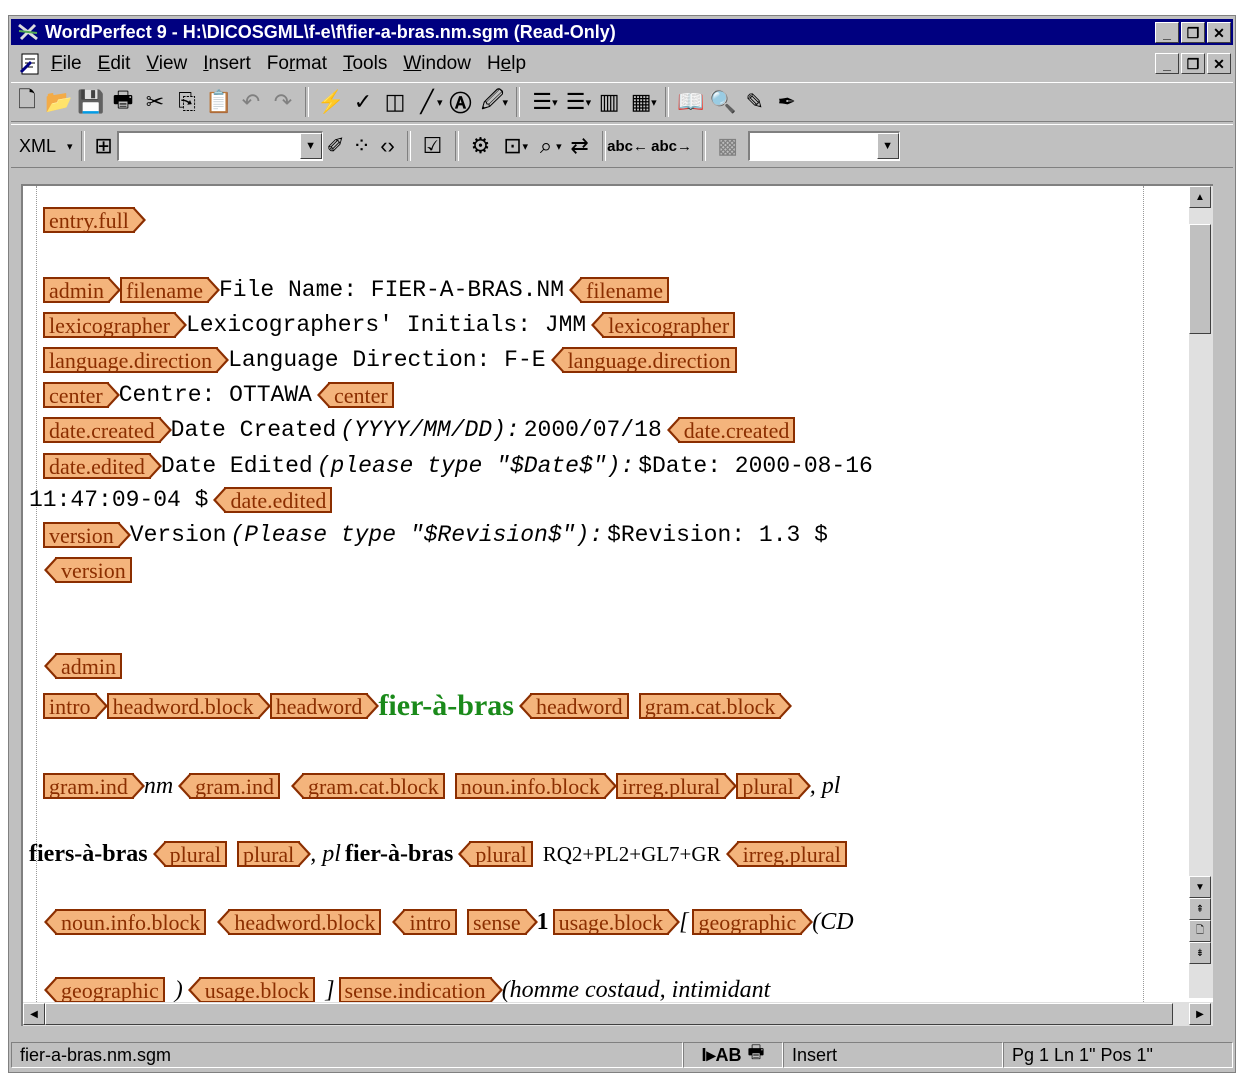  I want to click on close-button: ✕, so click(1219, 32).